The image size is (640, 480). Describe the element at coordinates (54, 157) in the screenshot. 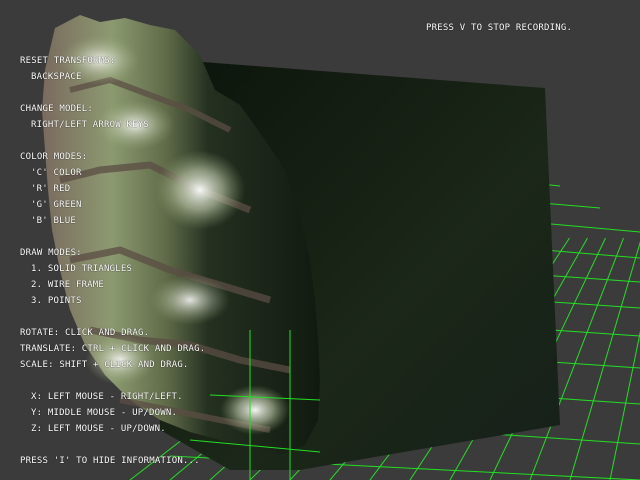

I see `color-modes-title: COLOR MODES:` at that location.